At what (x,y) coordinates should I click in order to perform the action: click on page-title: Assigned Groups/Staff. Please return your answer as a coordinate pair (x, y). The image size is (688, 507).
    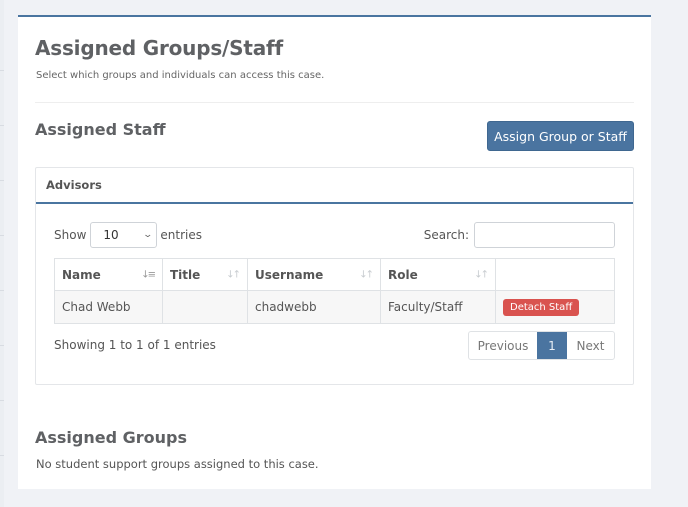
    Looking at the image, I should click on (159, 48).